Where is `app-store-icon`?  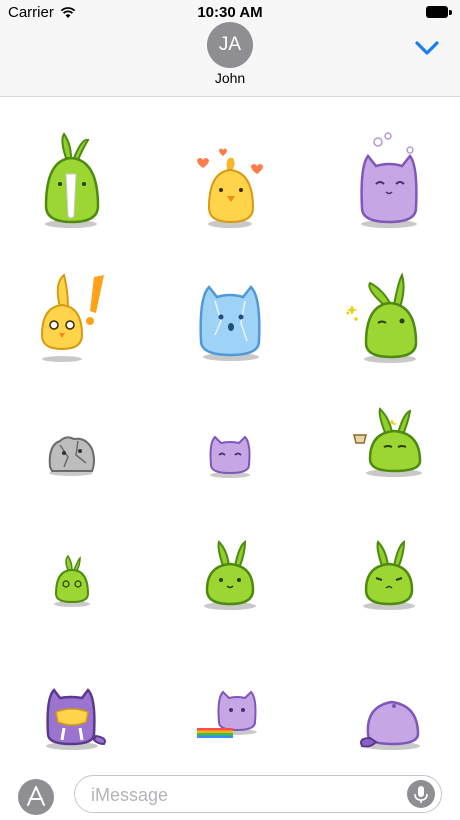
app-store-icon is located at coordinates (36, 796).